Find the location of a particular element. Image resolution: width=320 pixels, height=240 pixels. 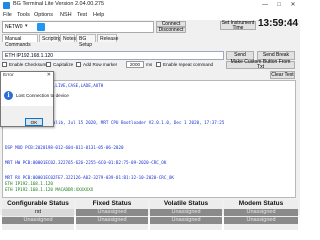

maximize-button: □ is located at coordinates (279, 5).